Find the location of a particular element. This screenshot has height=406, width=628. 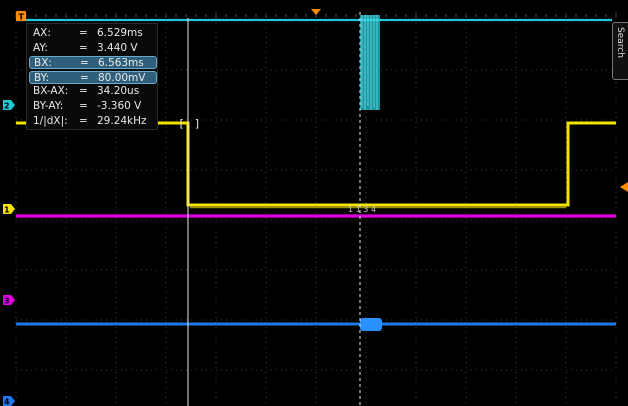

measurement-row: BX-AX: = 34.20us is located at coordinates (93, 91).